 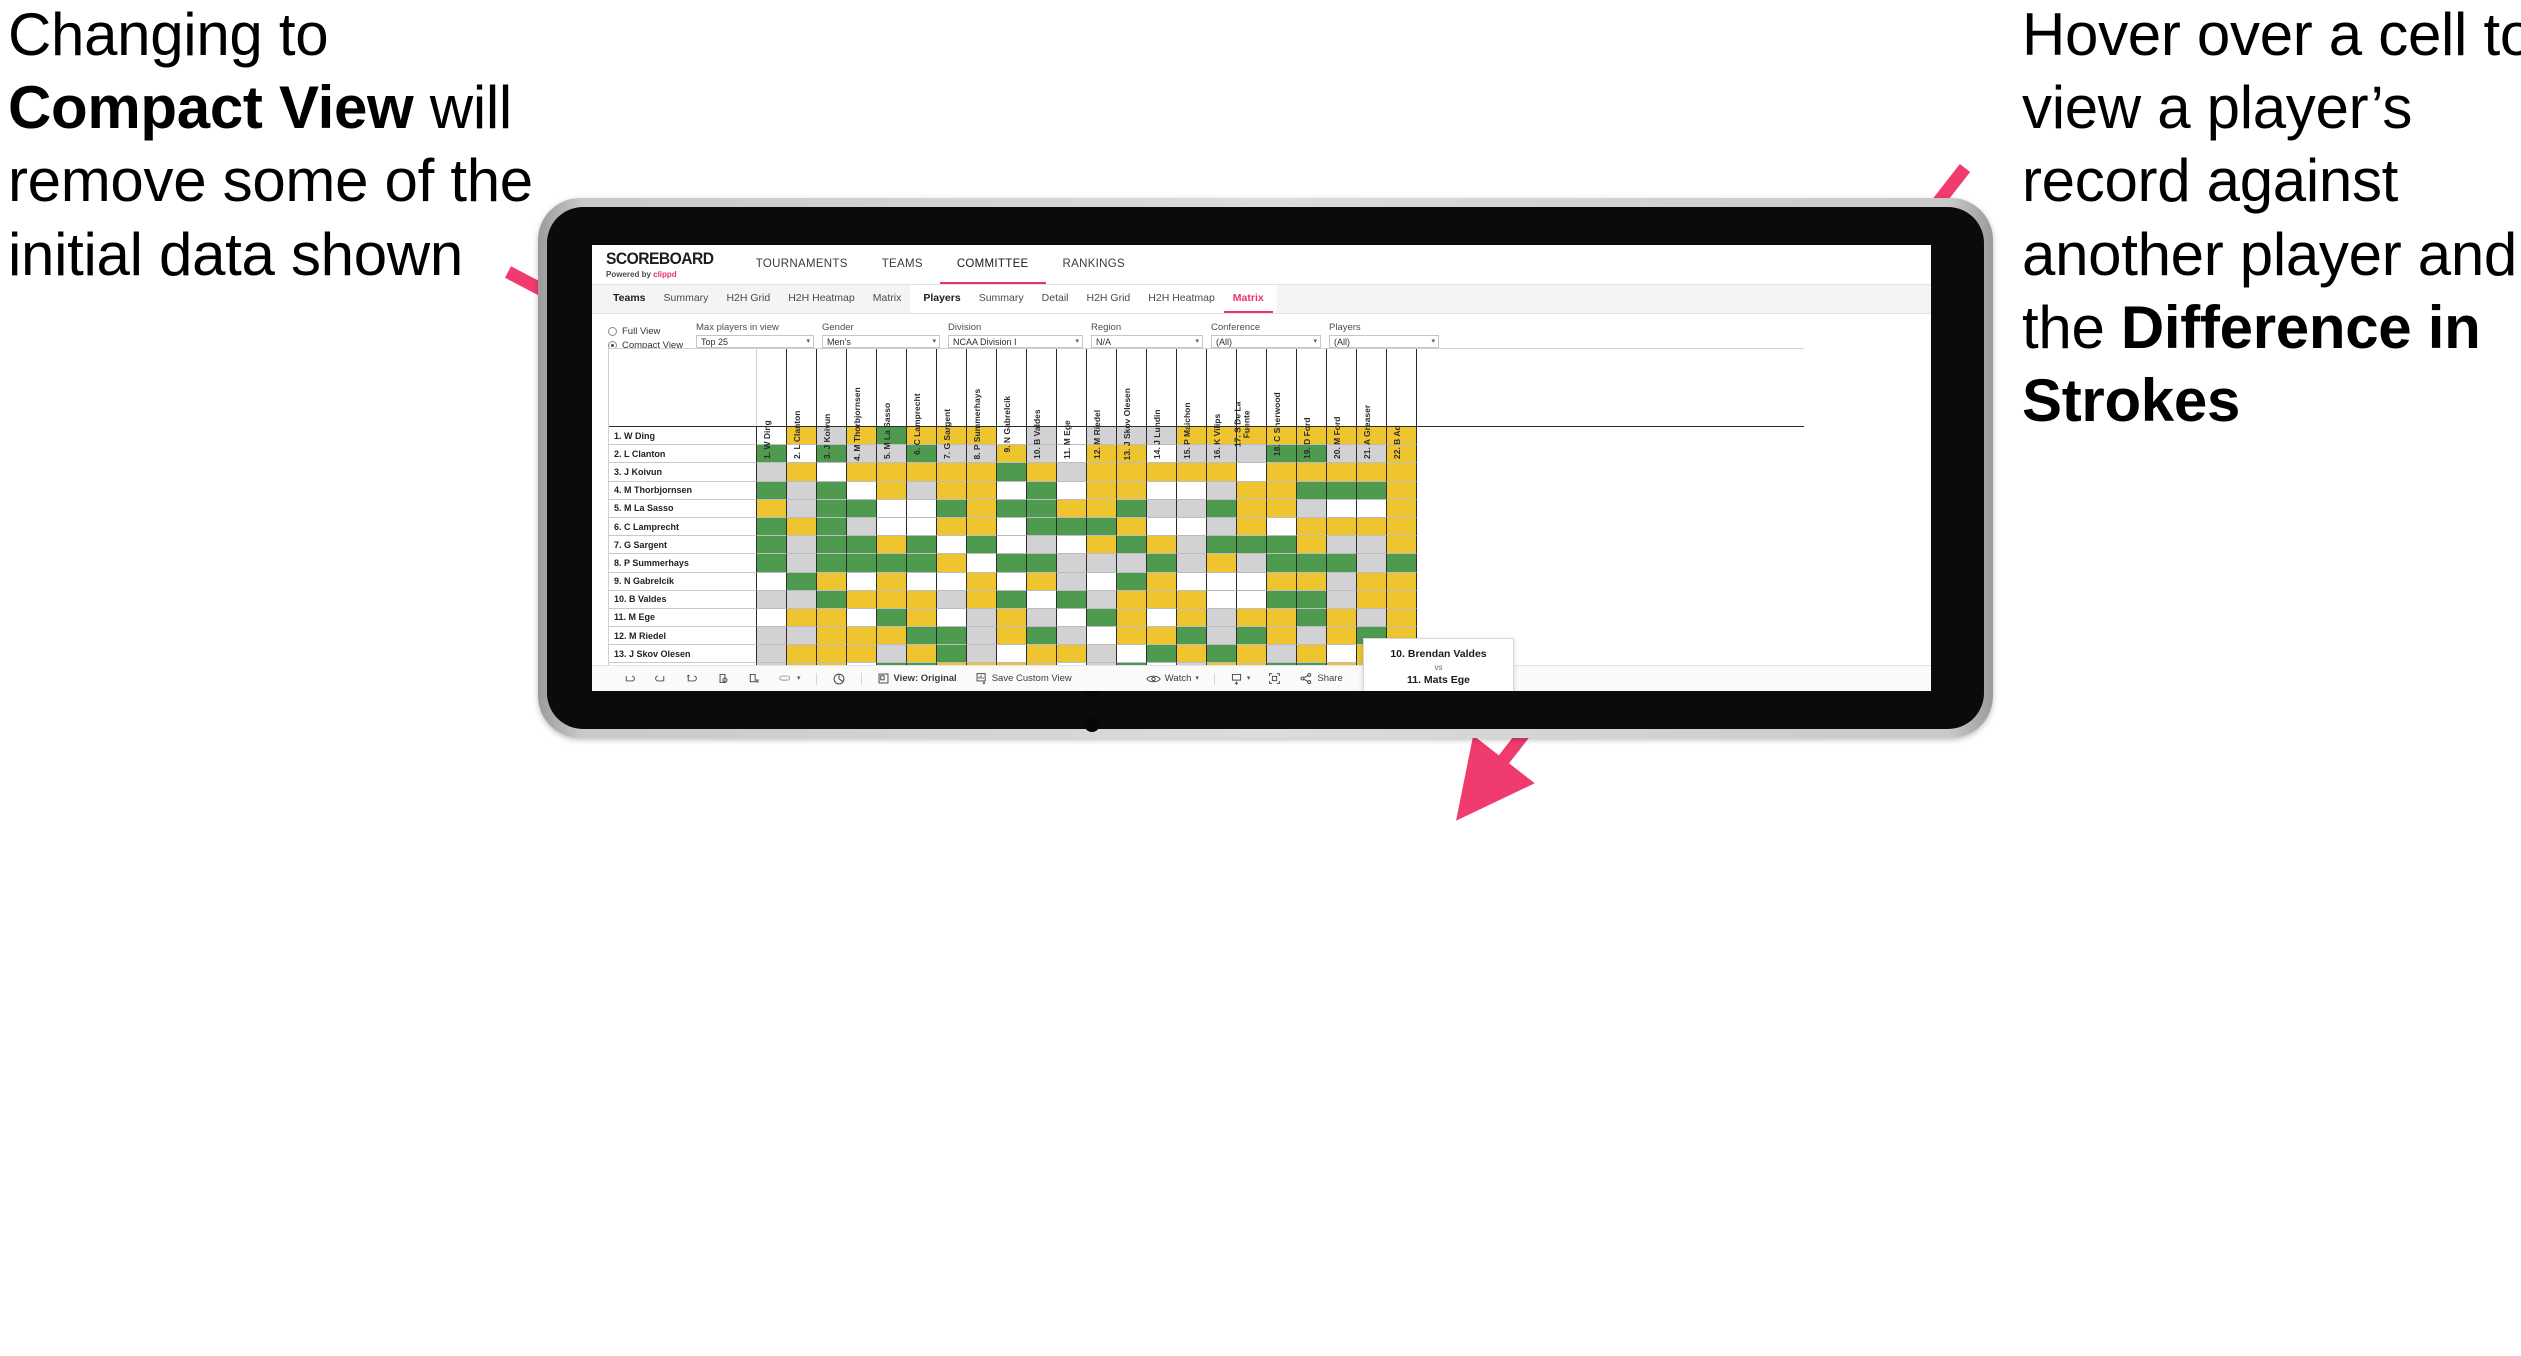 I want to click on matrix-col-header: 17. S De La Fuente, so click(x=1249, y=398).